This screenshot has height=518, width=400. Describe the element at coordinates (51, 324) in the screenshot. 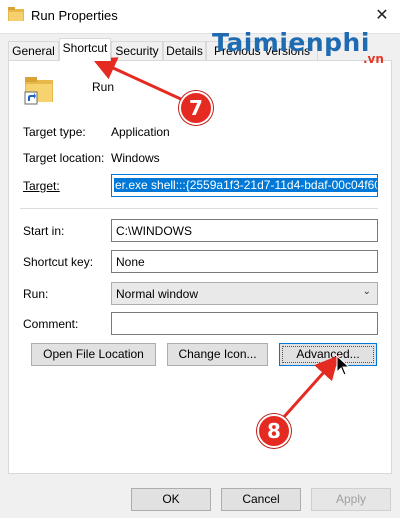

I see `comment-label: Comment:` at that location.